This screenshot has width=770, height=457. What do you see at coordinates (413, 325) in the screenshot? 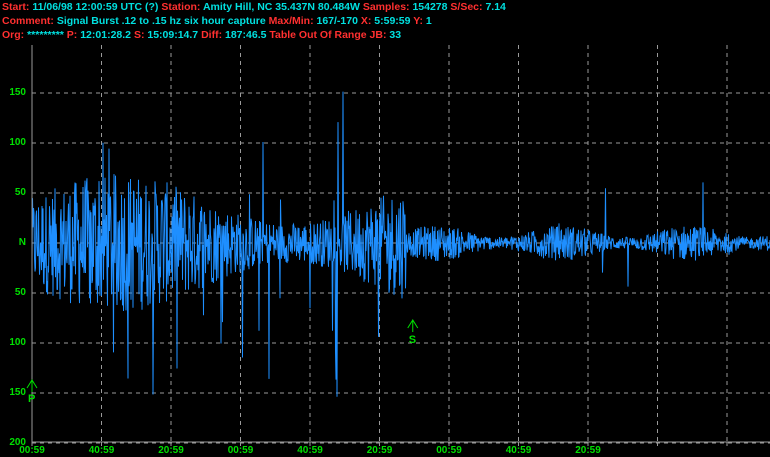
I see `s-pick-arrow` at bounding box center [413, 325].